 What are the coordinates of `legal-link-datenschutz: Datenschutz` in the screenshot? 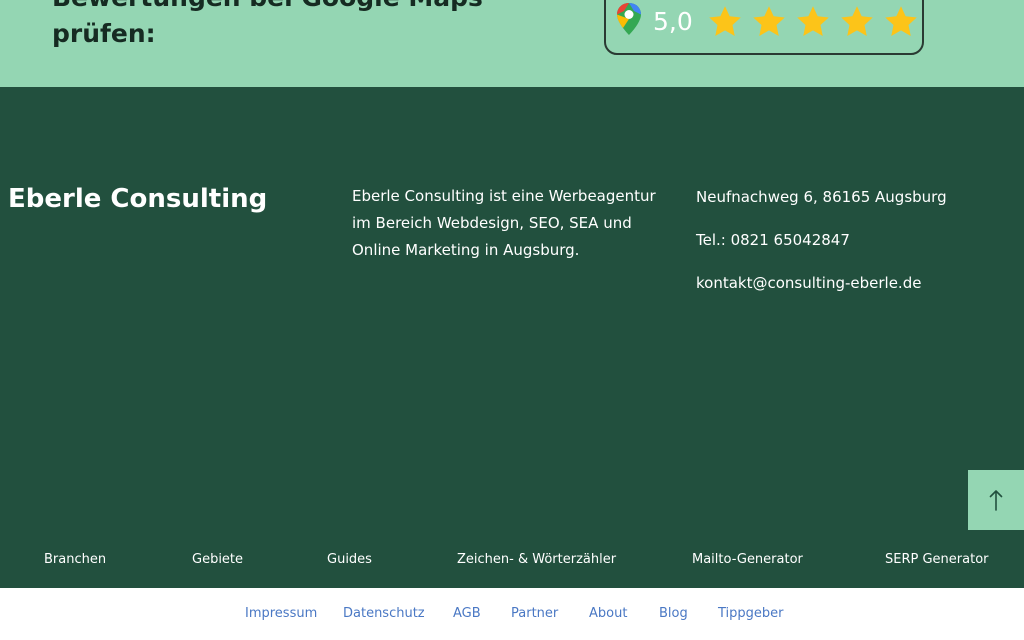 It's located at (384, 614).